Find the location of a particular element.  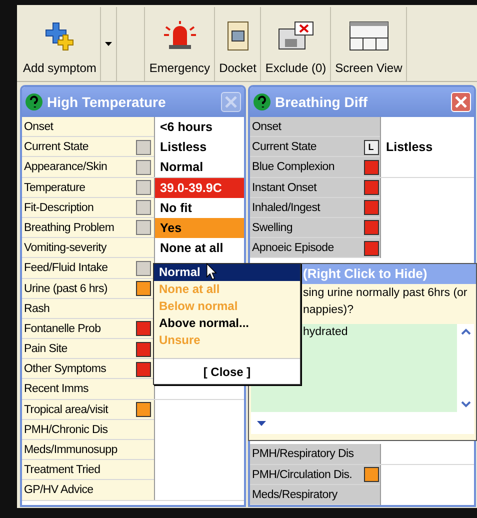

letter-box: L is located at coordinates (371, 147).